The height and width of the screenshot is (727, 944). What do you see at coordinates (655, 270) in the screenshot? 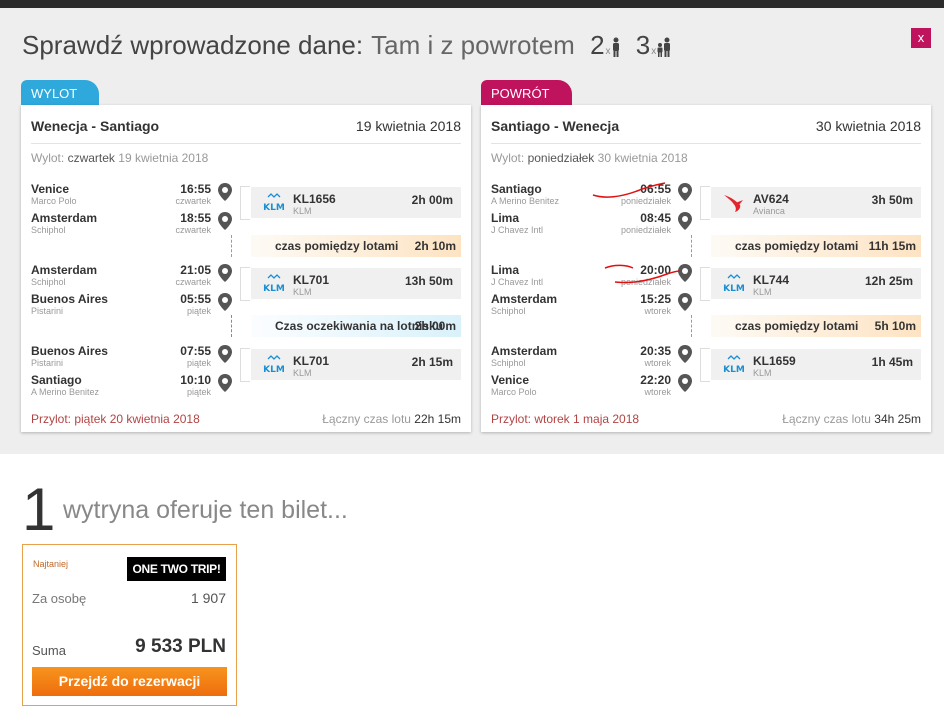
I see `stop-time: 20:00` at bounding box center [655, 270].